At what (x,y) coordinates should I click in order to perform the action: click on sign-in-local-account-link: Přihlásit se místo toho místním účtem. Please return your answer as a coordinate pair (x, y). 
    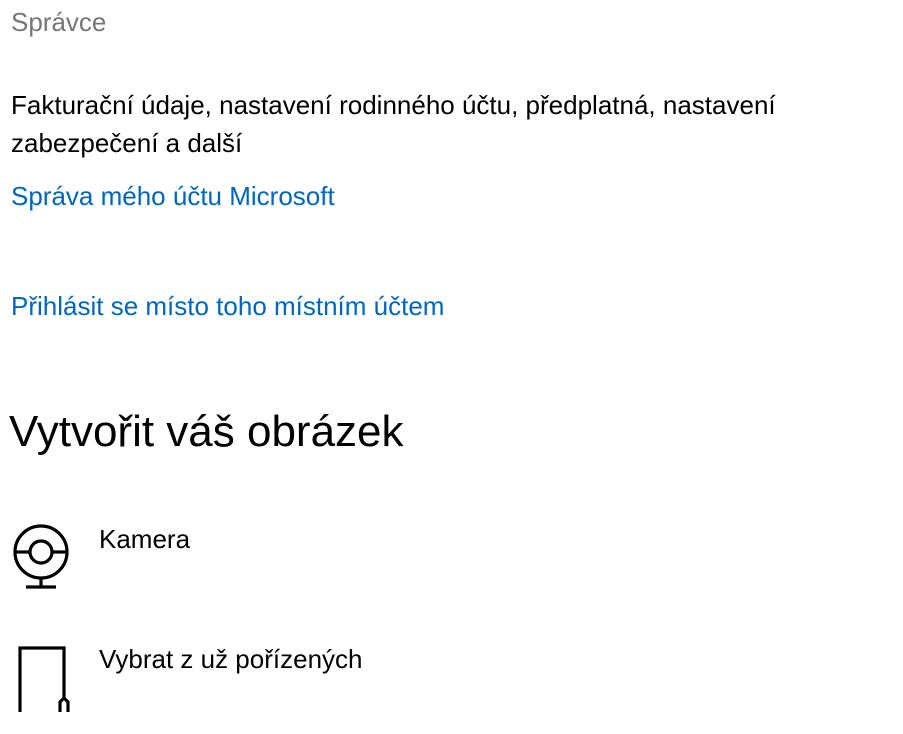
    Looking at the image, I should click on (227, 306).